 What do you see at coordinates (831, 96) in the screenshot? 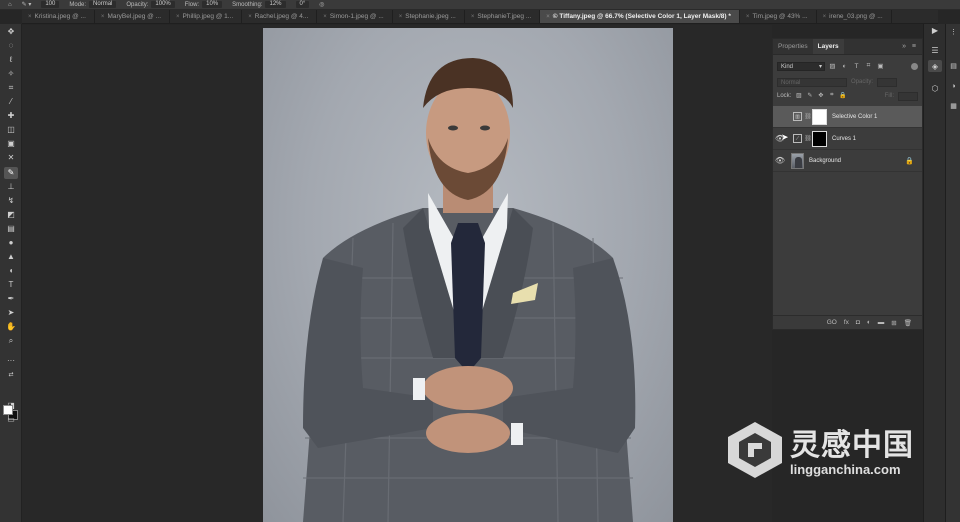
I see `lock-artboard-icon: ⌗` at bounding box center [831, 96].